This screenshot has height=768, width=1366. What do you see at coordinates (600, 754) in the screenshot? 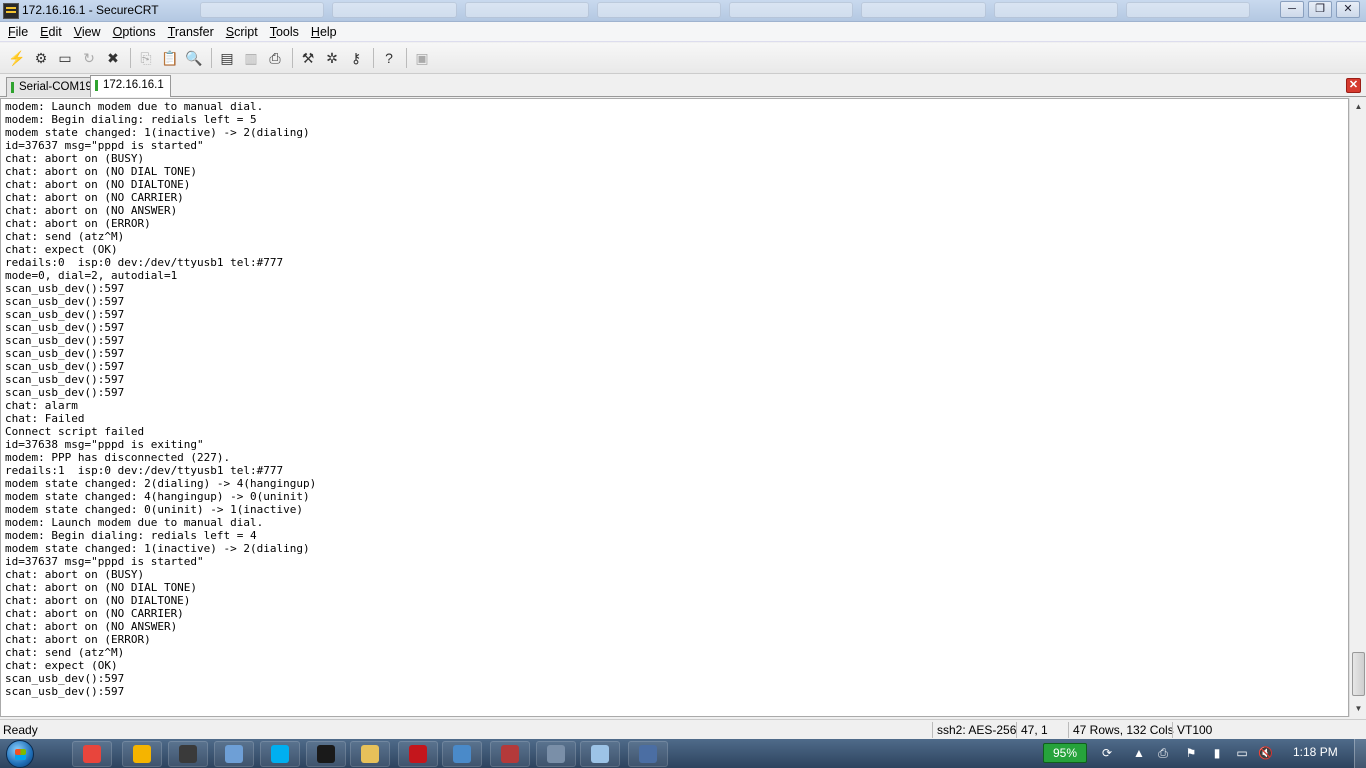
I see `taskbar-notepad-button` at bounding box center [600, 754].